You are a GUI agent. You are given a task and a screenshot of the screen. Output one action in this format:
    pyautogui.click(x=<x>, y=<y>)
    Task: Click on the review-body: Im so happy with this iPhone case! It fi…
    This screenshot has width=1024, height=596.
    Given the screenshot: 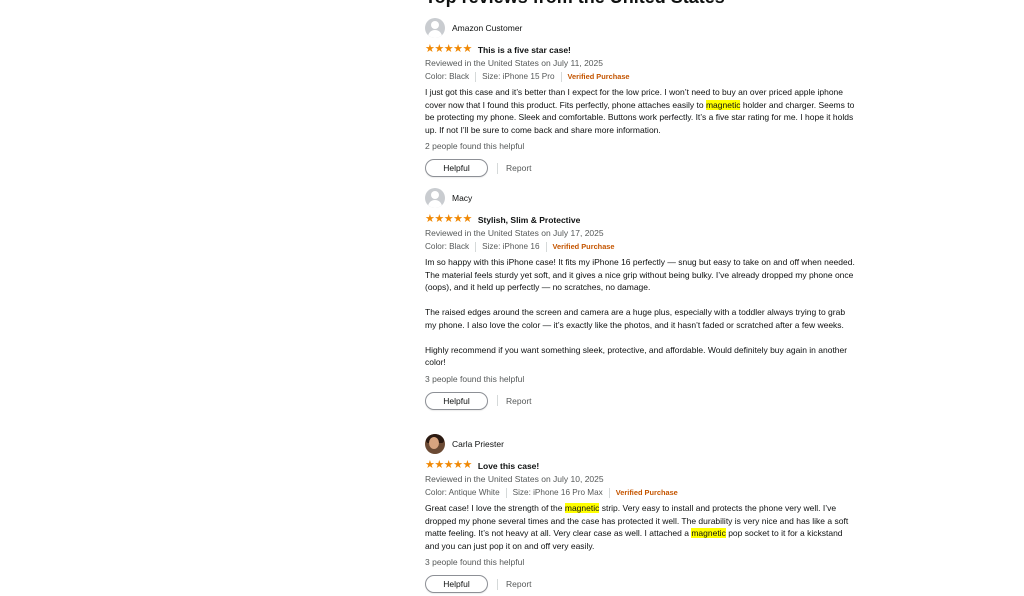 What is the action you would take?
    pyautogui.click(x=640, y=312)
    